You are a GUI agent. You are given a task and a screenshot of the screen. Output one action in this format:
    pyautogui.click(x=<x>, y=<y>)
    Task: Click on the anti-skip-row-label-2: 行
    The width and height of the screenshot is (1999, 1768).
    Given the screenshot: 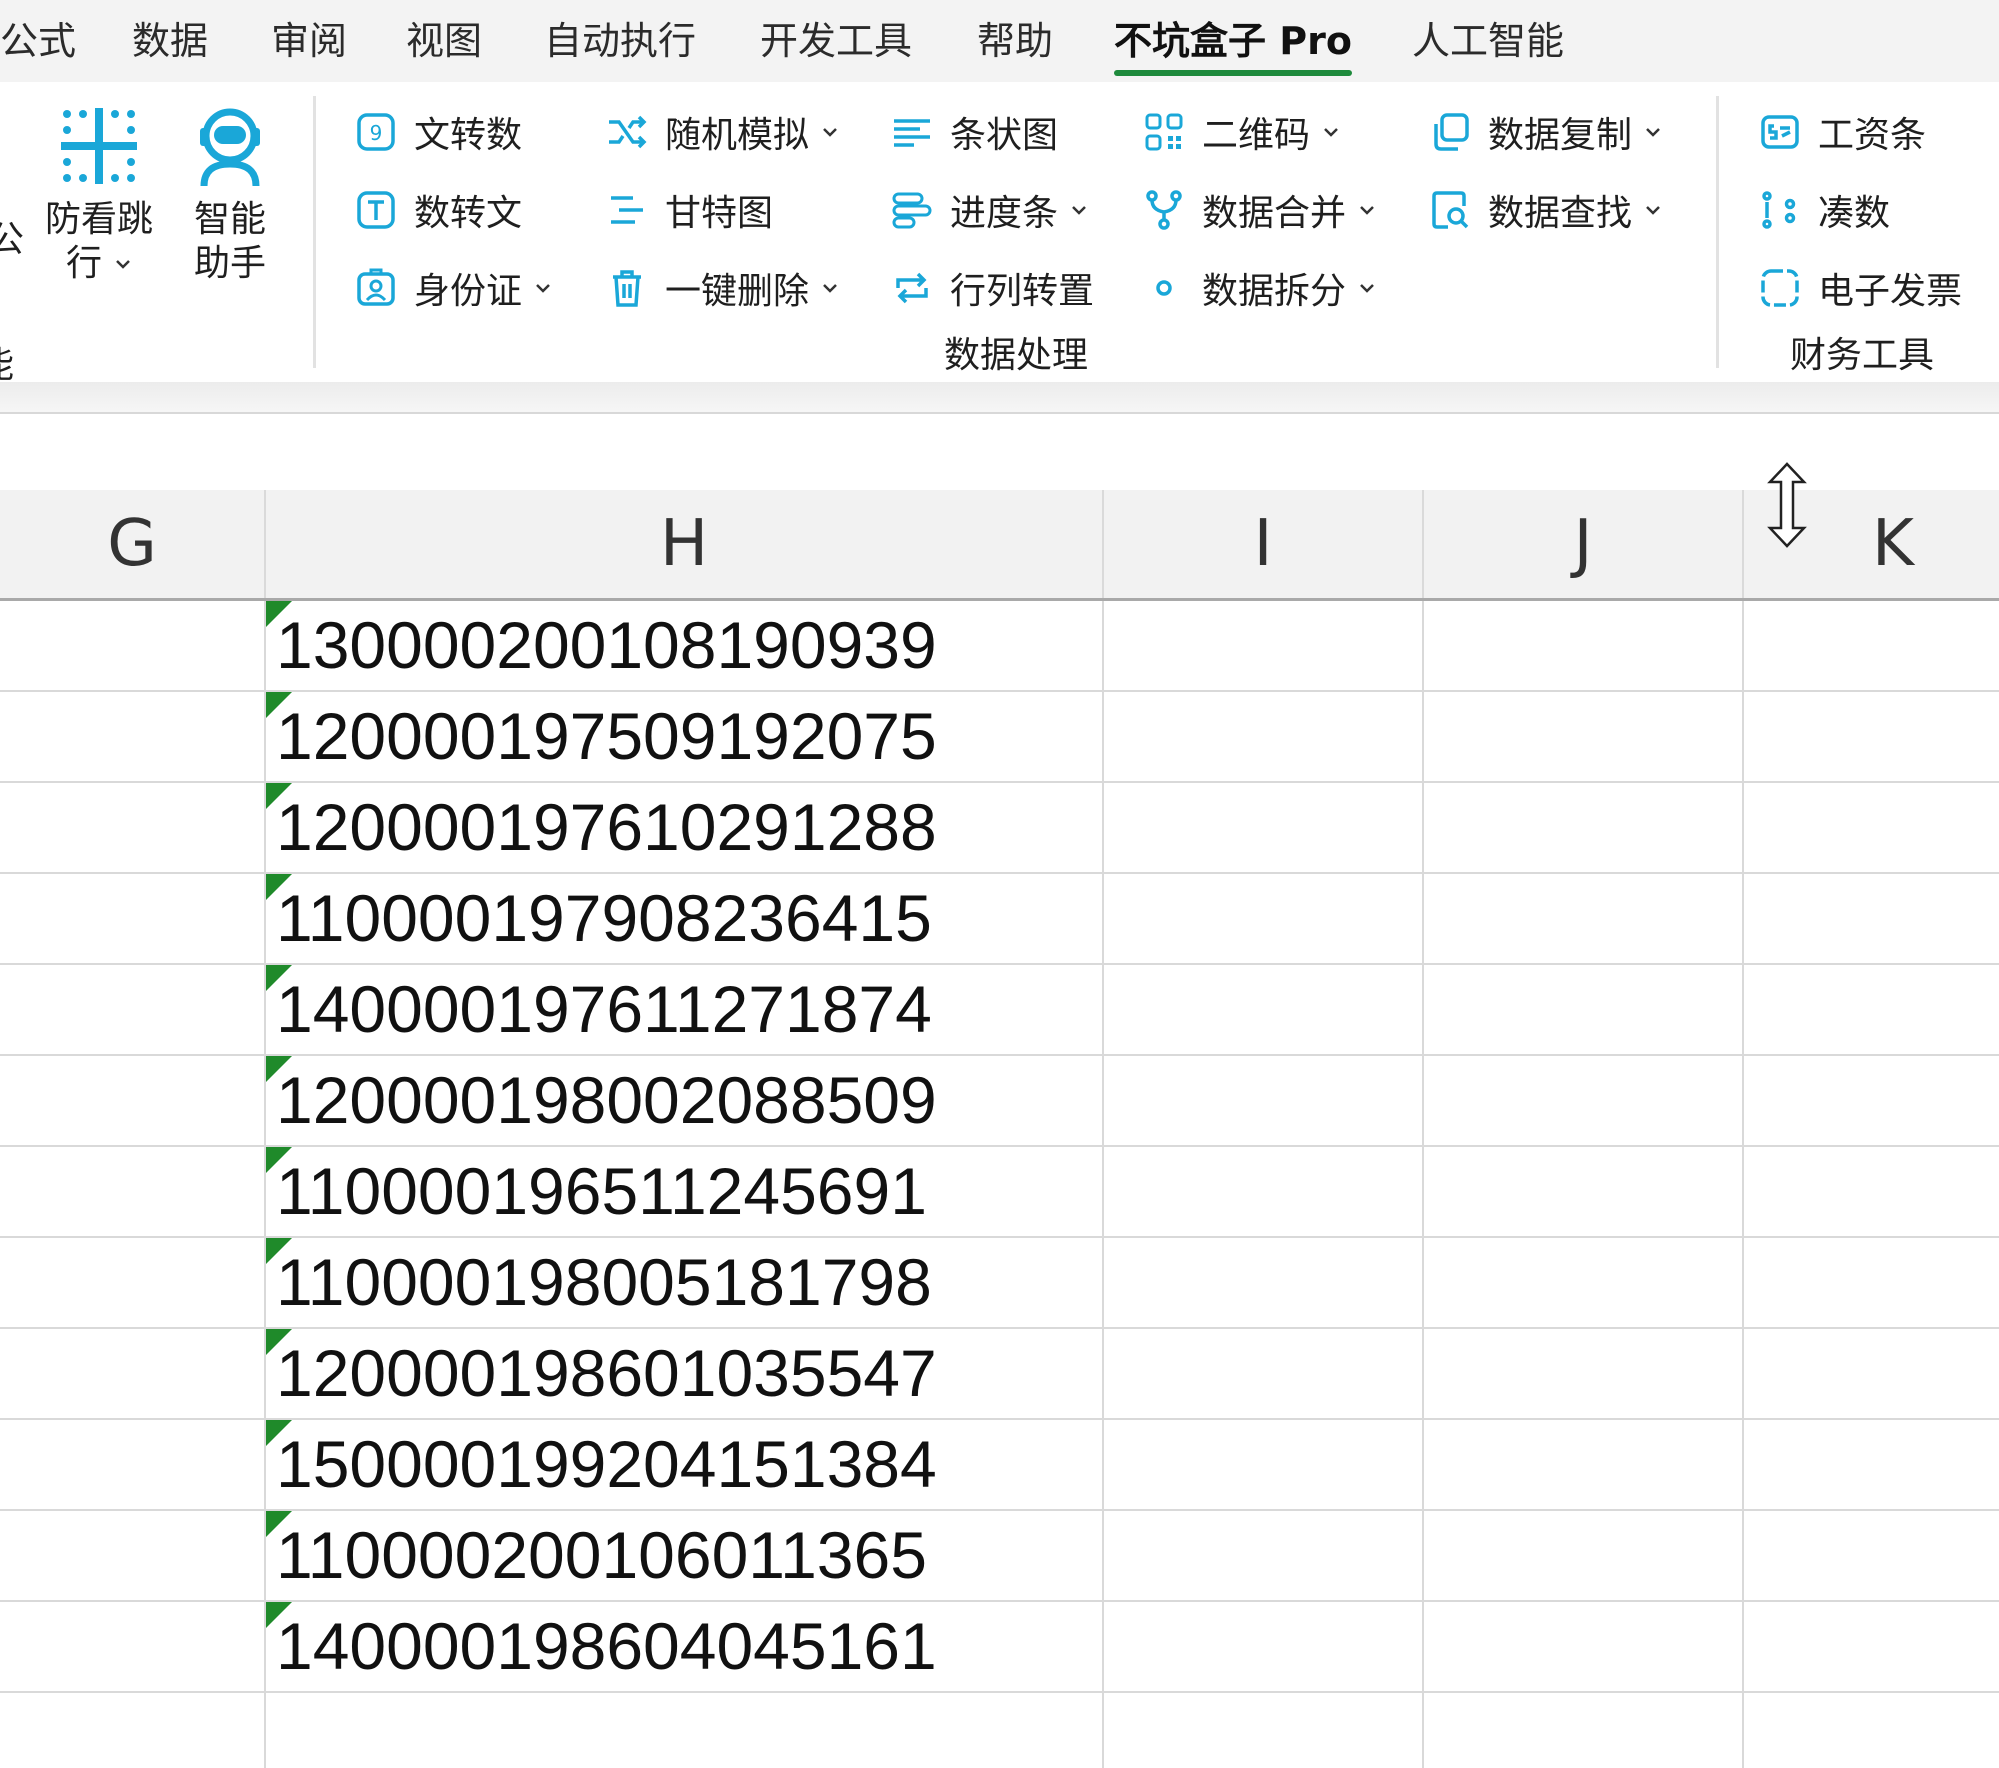 What is the action you would take?
    pyautogui.click(x=99, y=264)
    